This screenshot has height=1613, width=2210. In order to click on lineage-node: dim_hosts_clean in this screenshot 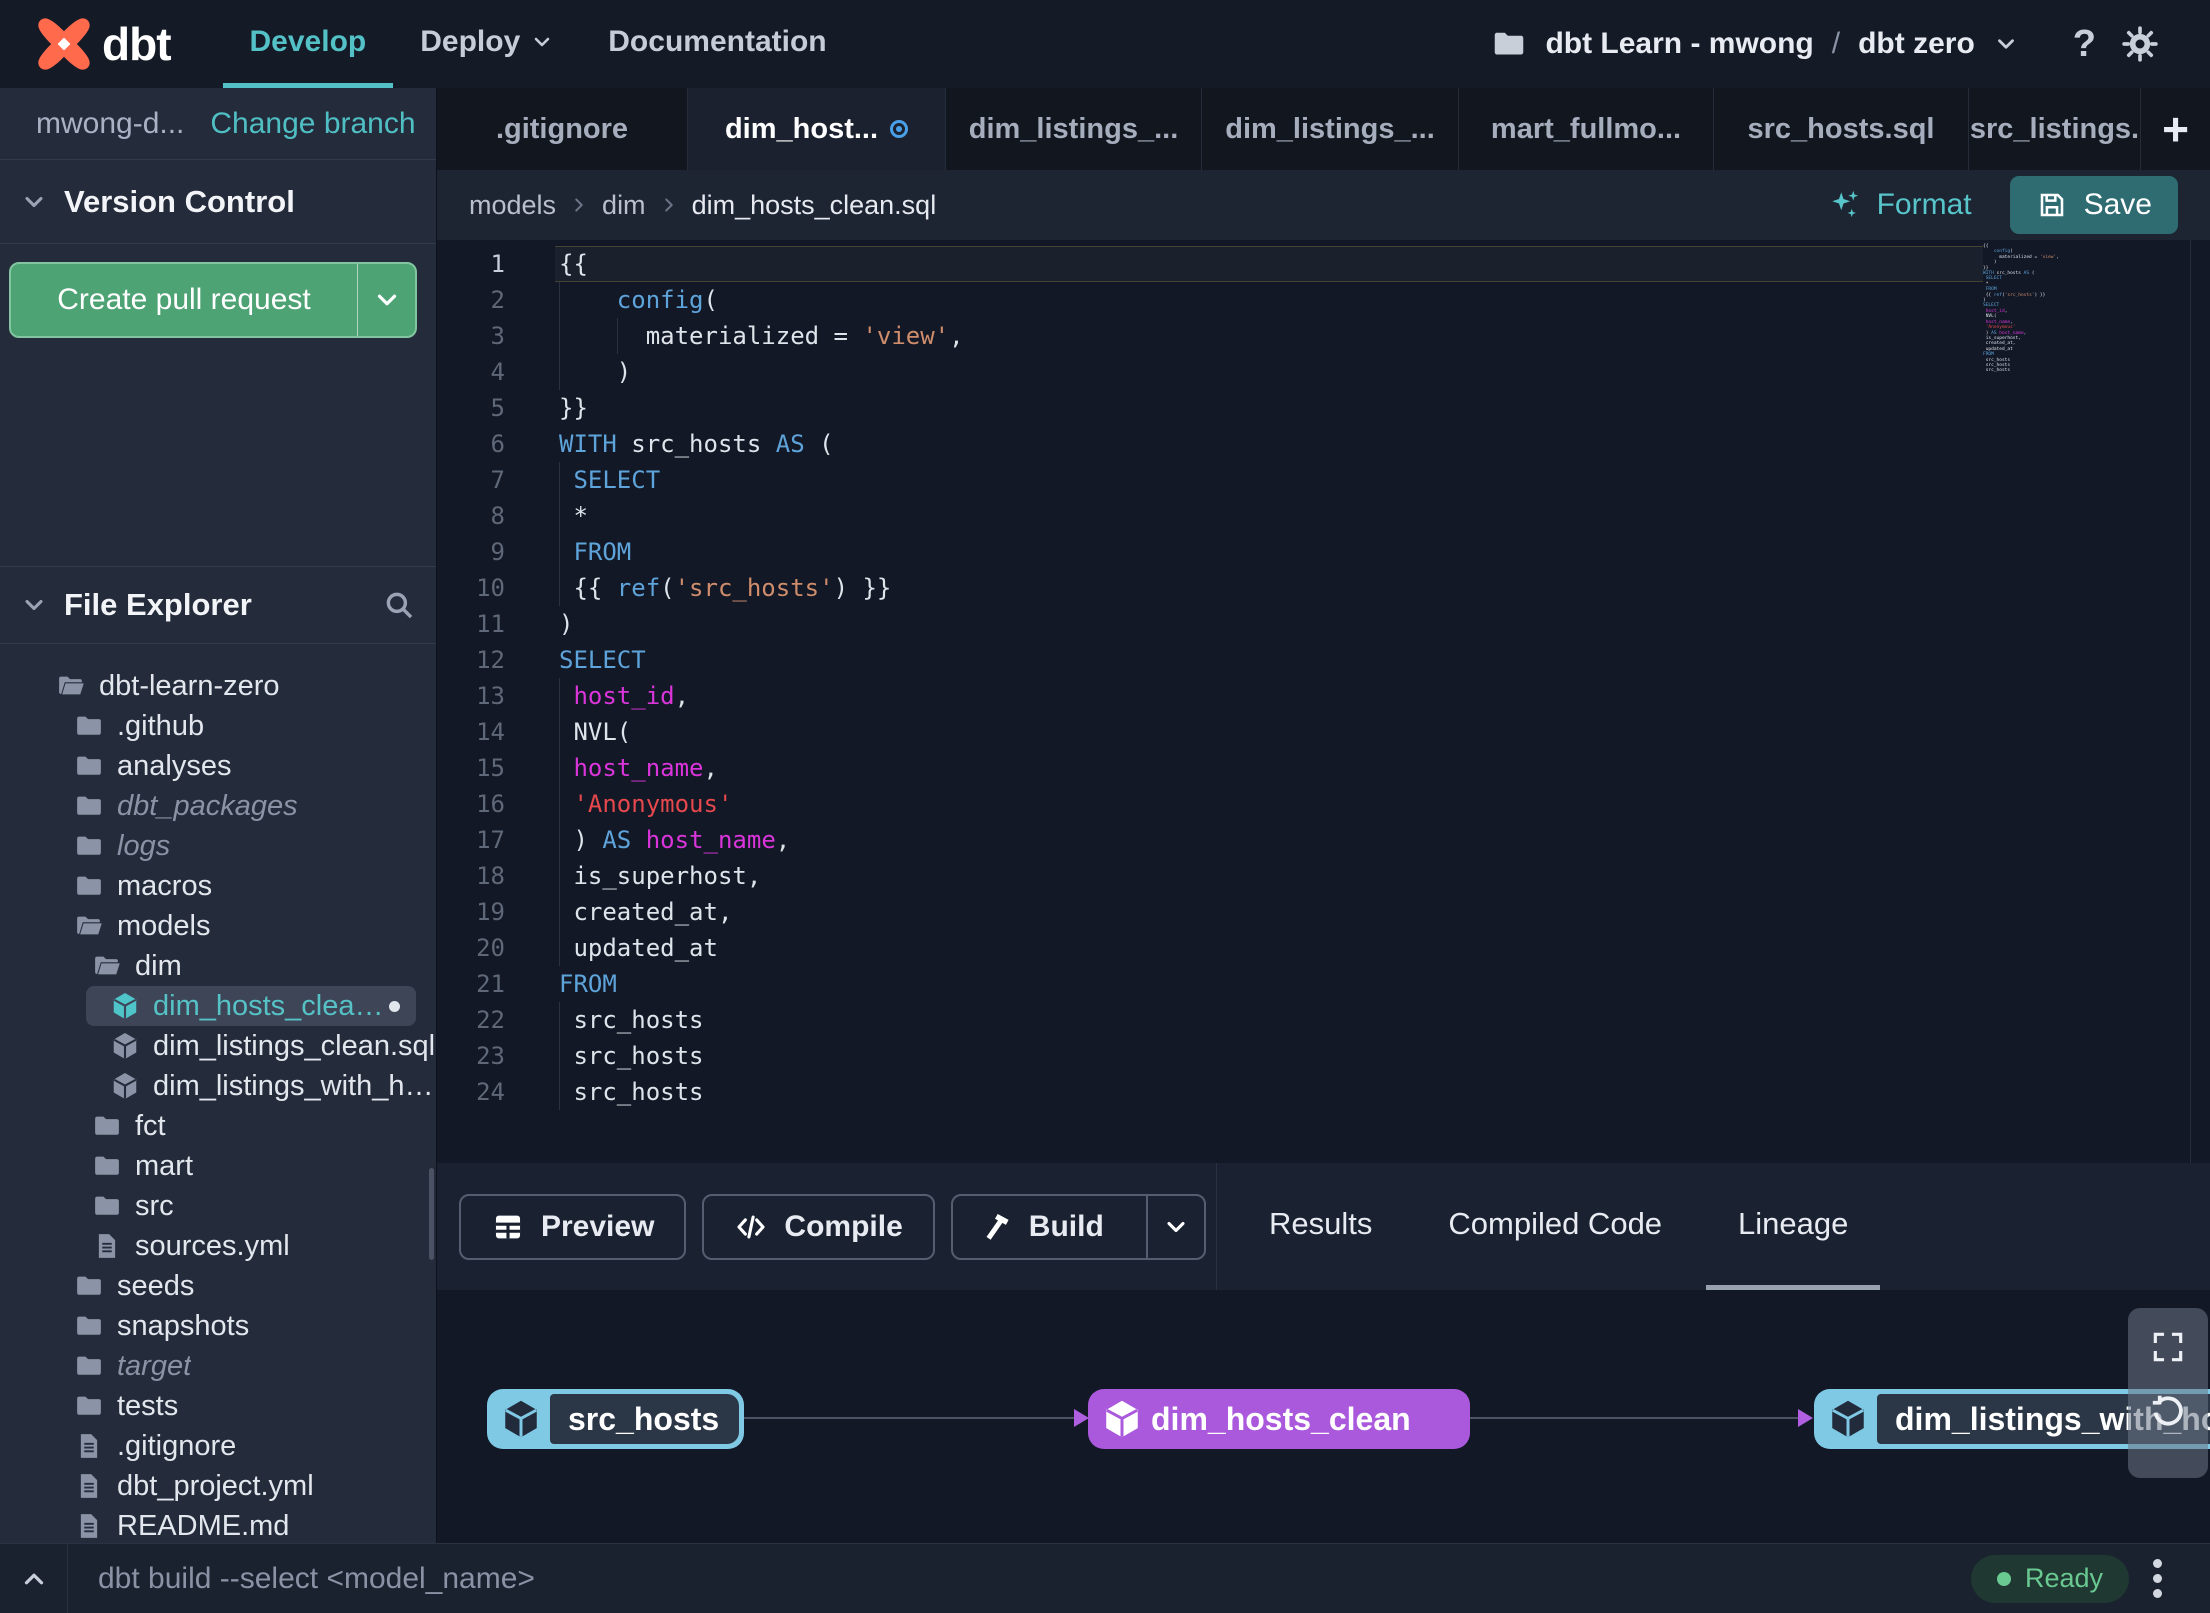, I will do `click(1279, 1419)`.